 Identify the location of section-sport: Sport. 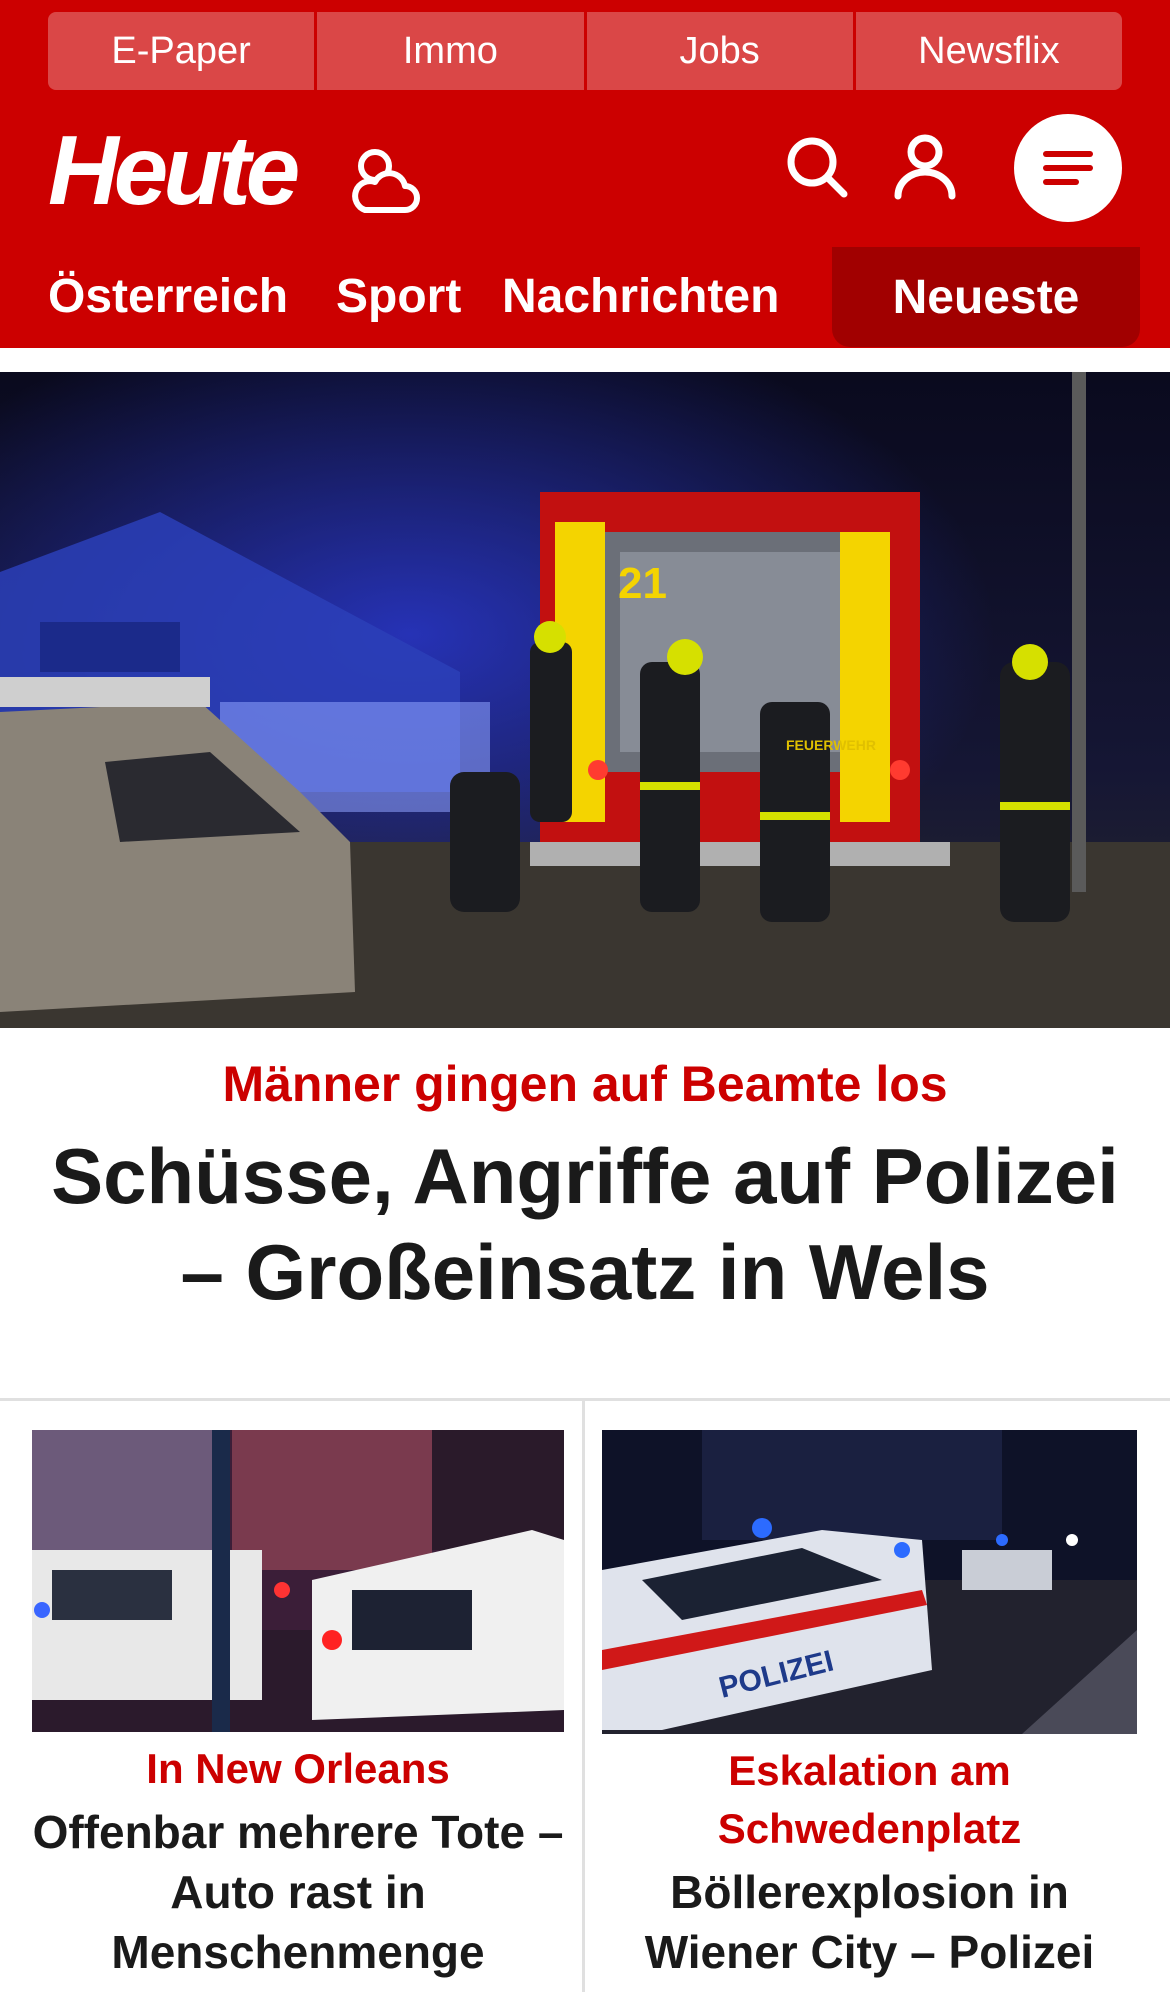
(398, 297).